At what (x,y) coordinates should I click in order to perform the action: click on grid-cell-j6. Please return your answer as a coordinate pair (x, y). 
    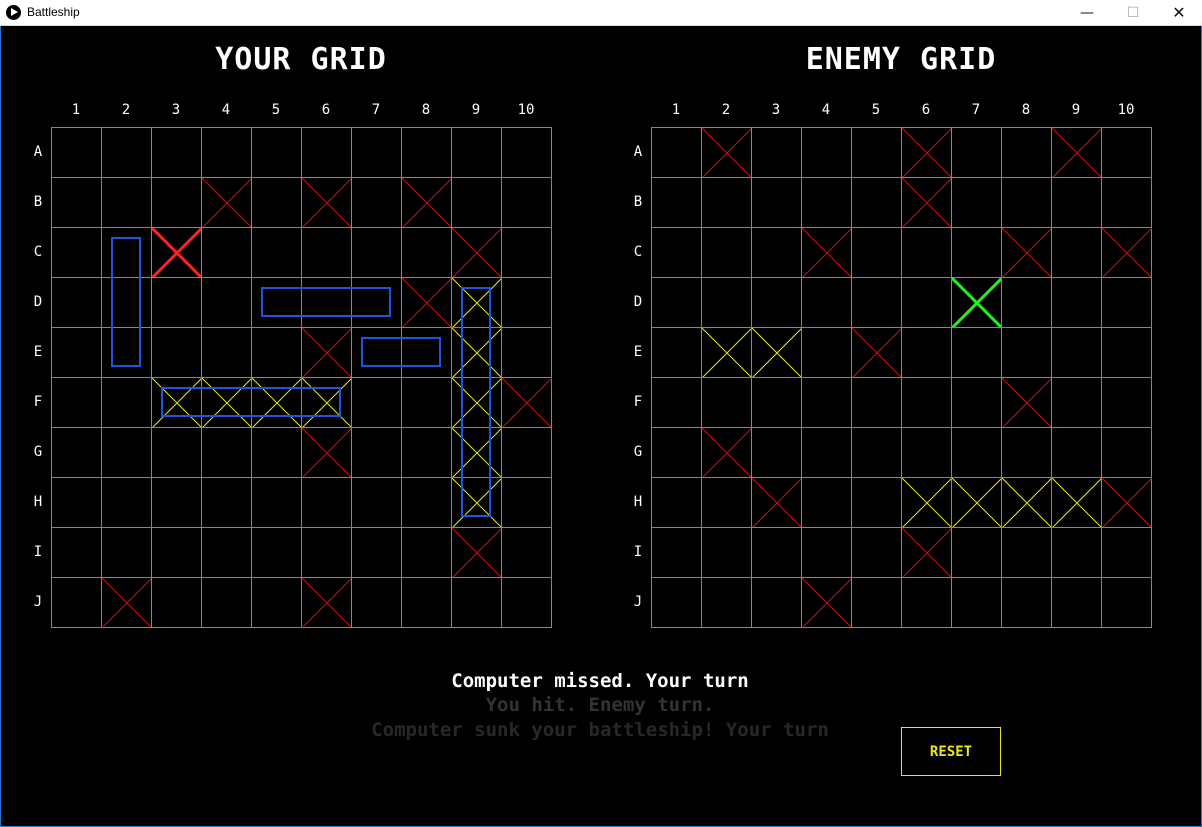
    Looking at the image, I should click on (926, 602).